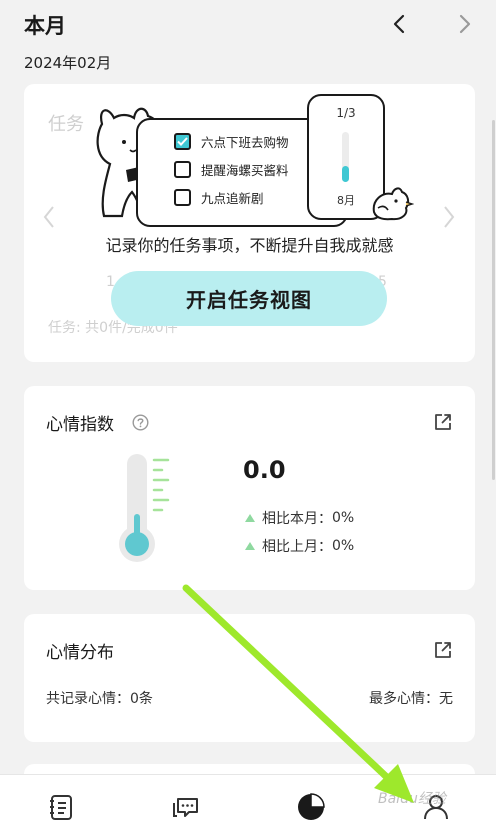 The image size is (496, 838). Describe the element at coordinates (49, 219) in the screenshot. I see `task-prev-icon` at that location.